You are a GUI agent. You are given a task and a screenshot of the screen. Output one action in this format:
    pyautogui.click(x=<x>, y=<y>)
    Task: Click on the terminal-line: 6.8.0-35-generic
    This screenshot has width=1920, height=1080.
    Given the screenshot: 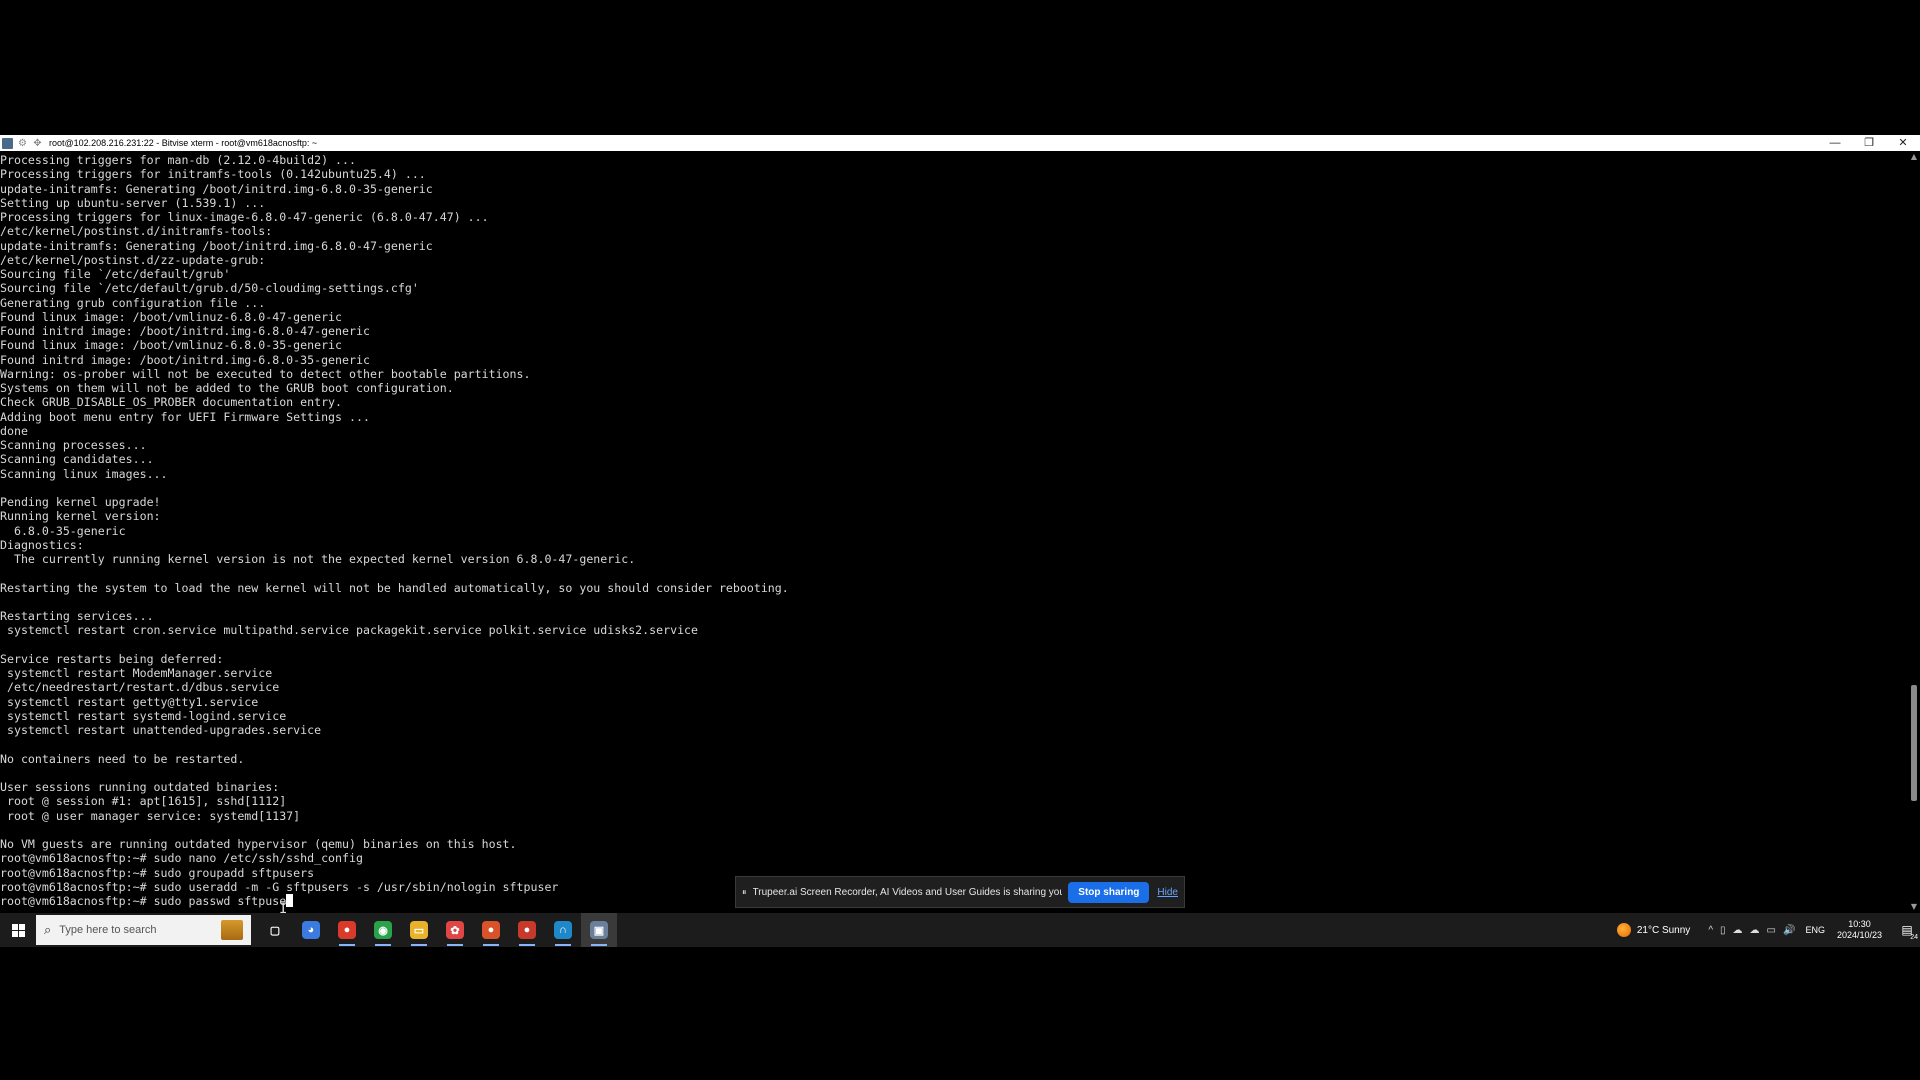 What is the action you would take?
    pyautogui.click(x=63, y=530)
    